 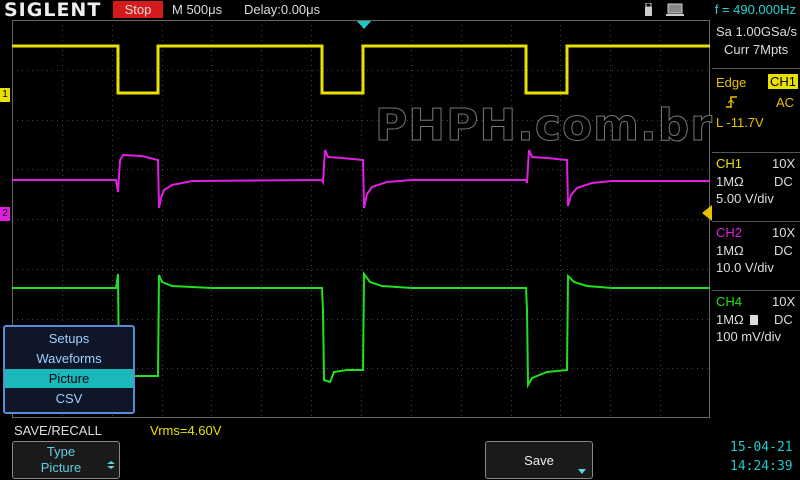 I want to click on memory-depth: Curr 7Mpts, so click(x=756, y=49).